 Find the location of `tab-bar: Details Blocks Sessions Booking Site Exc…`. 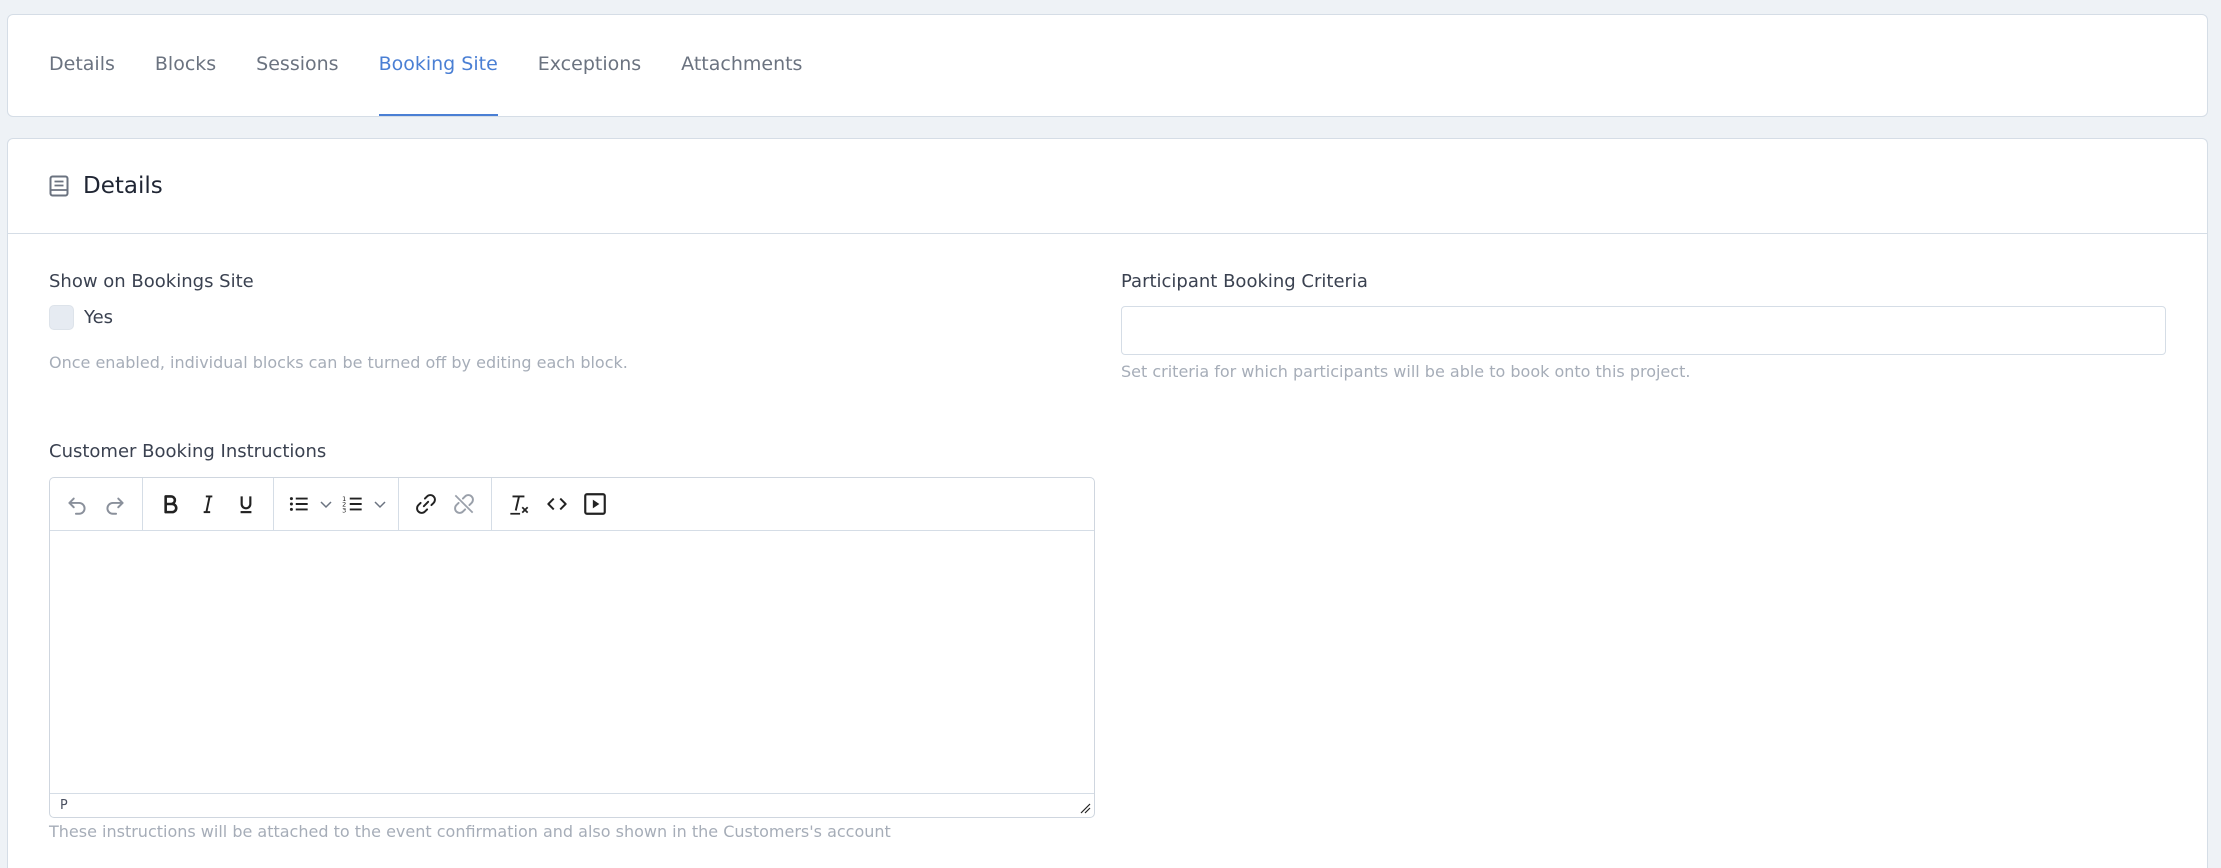

tab-bar: Details Blocks Sessions Booking Site Exc… is located at coordinates (445, 65).